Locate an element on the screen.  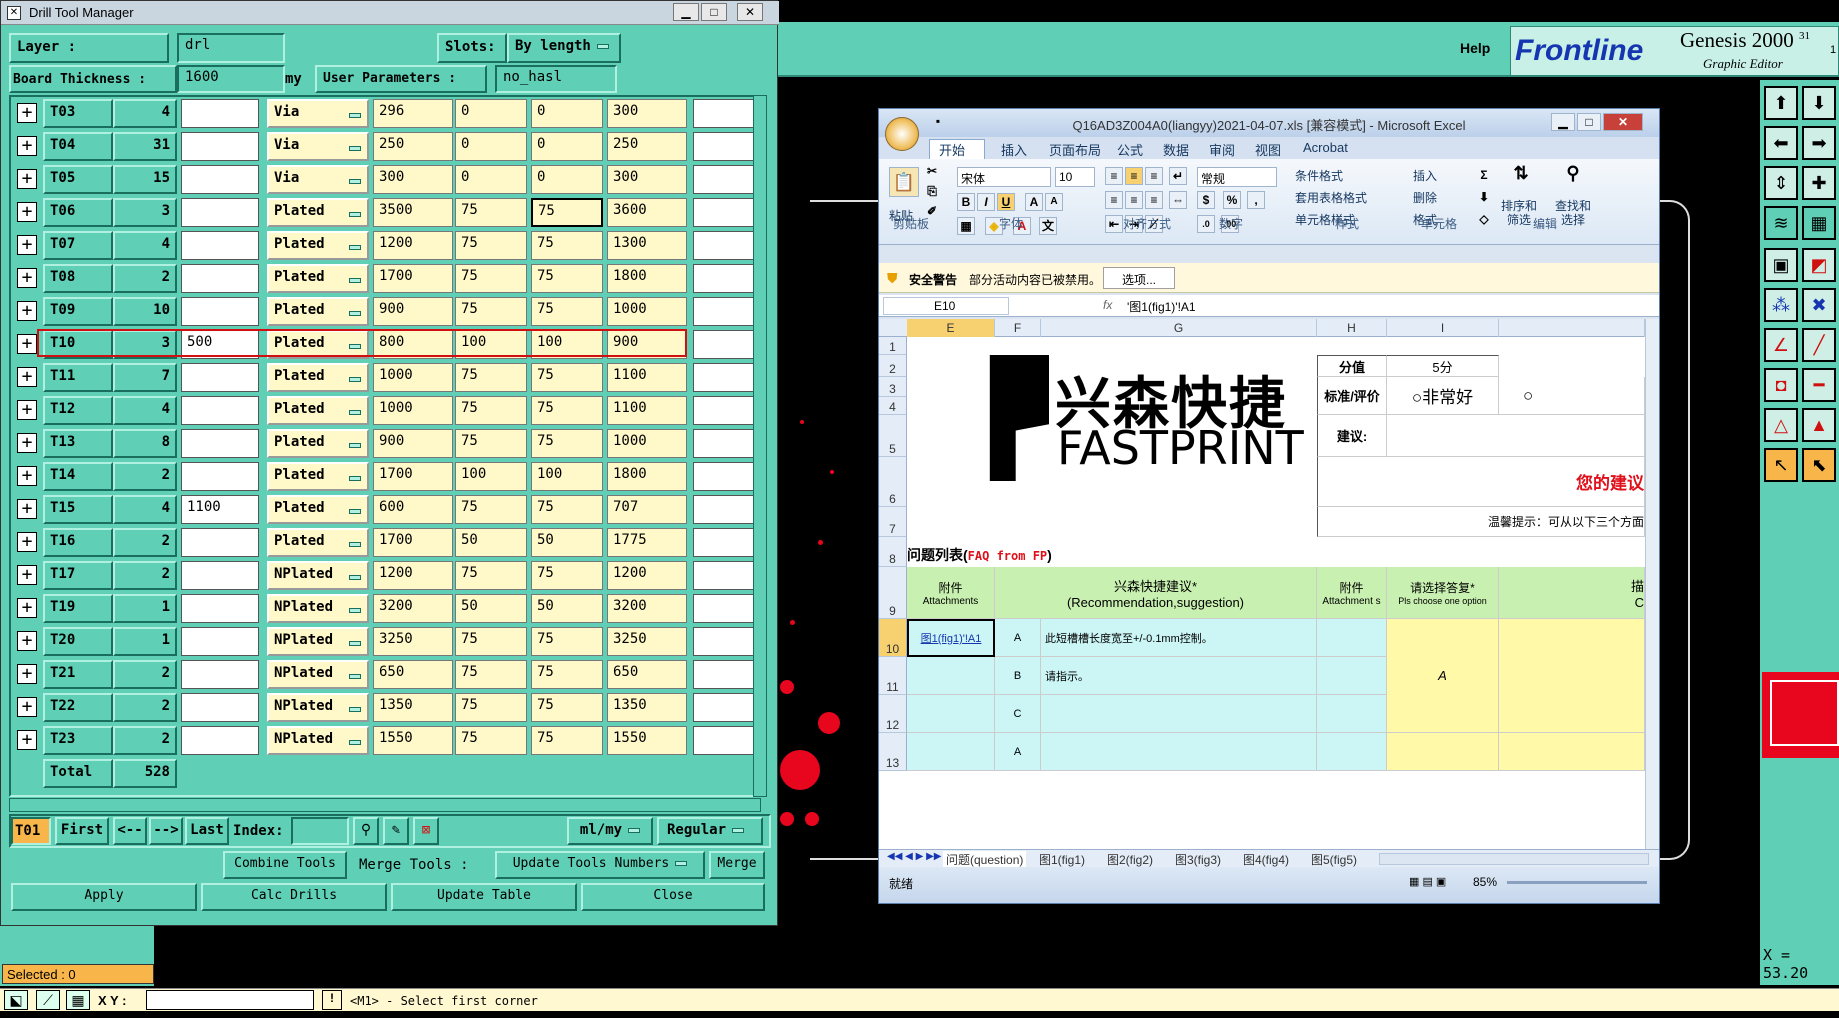
tool-size-input: 900 is located at coordinates (413, 443).